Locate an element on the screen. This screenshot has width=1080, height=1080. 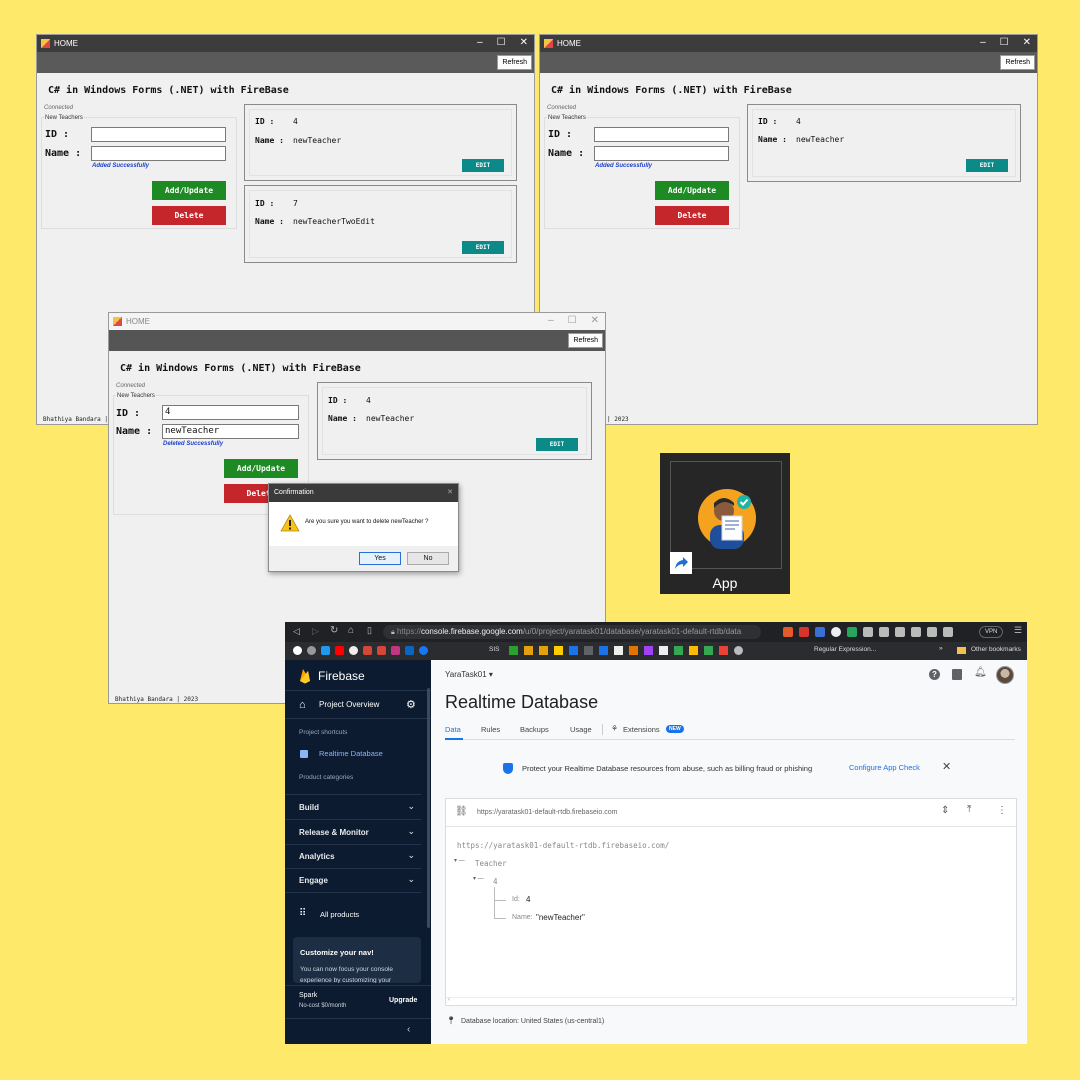
brand-name: Firebase is located at coordinates (341, 676).